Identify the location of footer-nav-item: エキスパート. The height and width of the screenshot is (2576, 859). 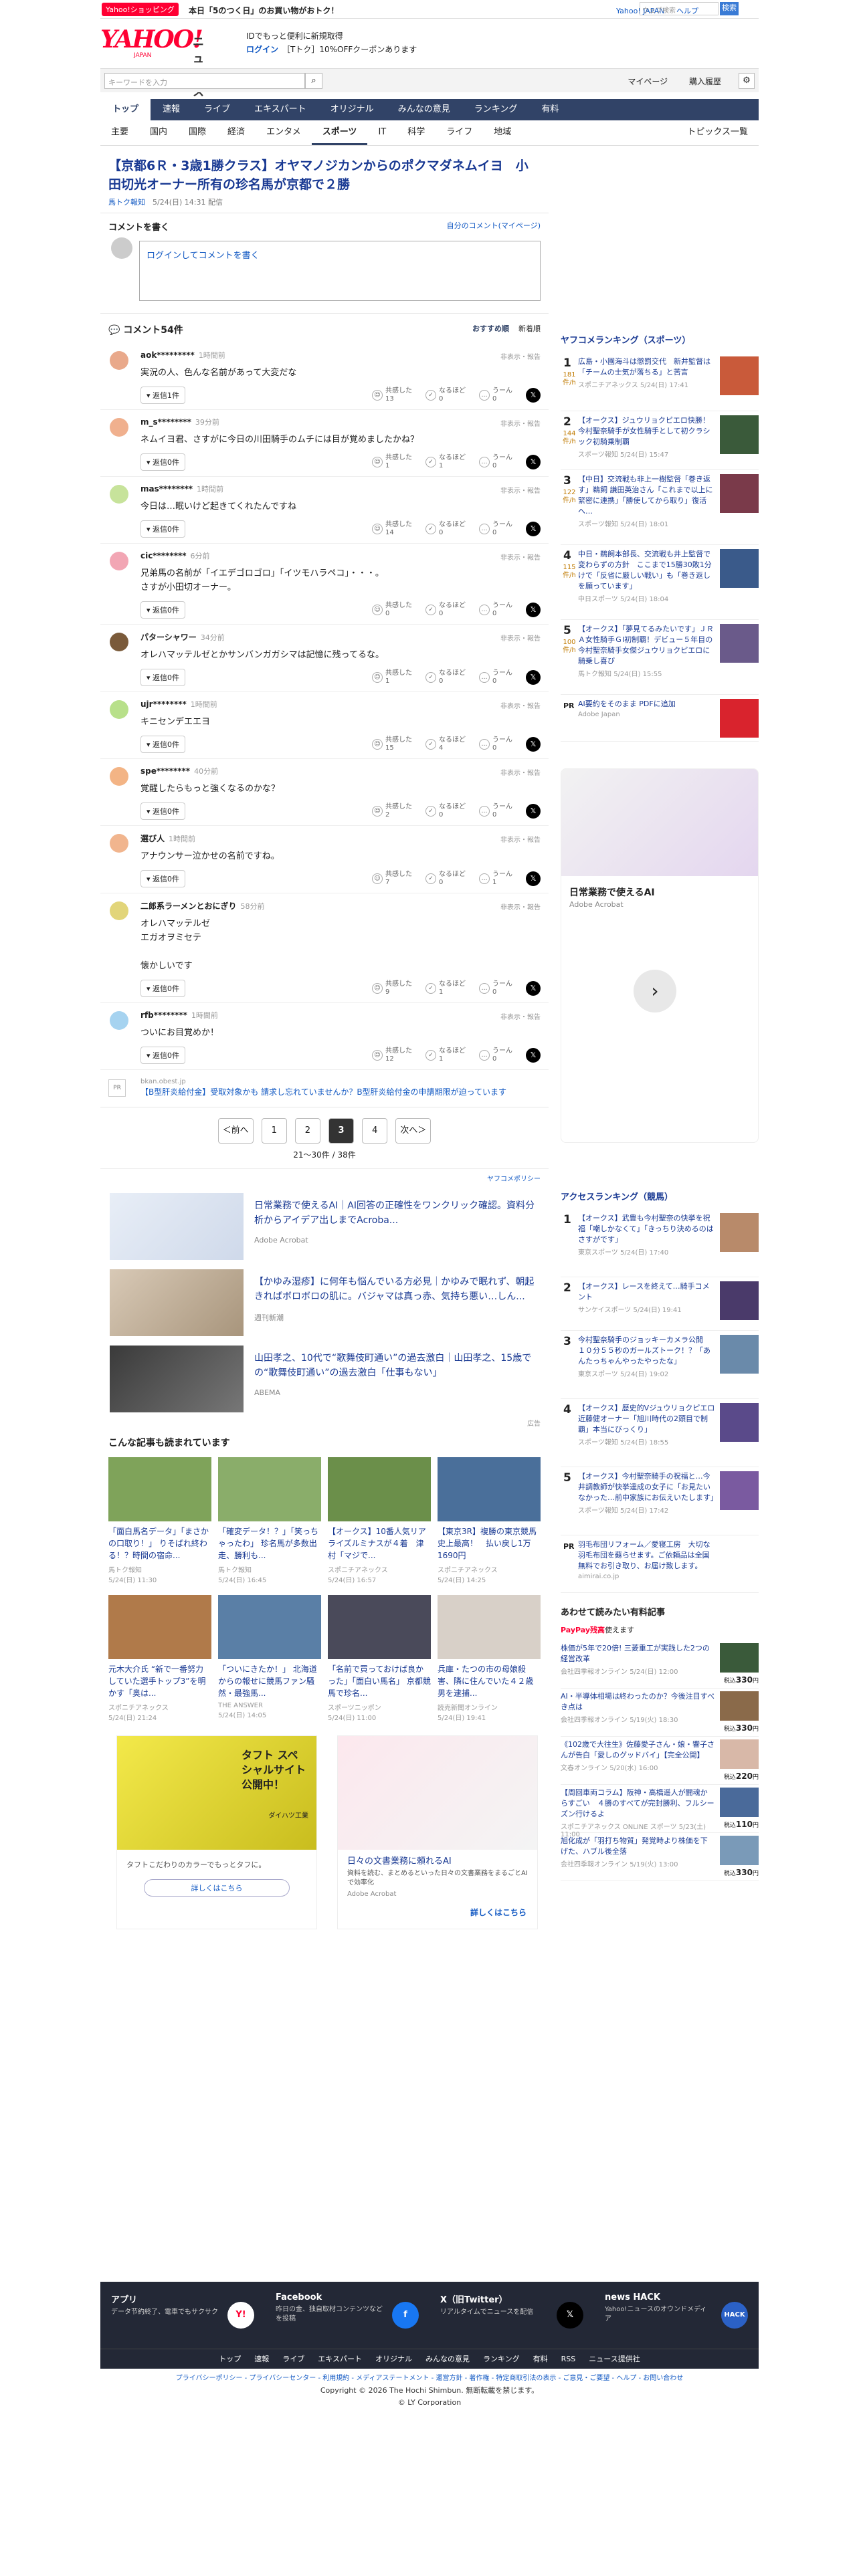
(340, 2359).